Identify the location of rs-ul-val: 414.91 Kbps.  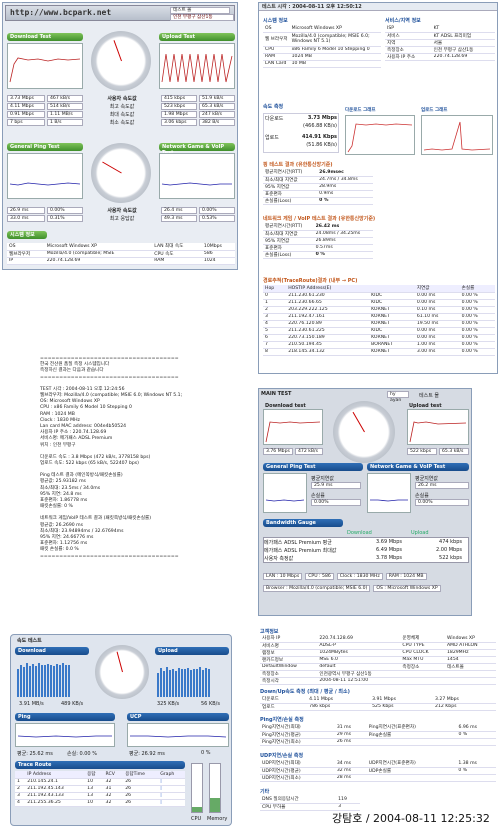
(319, 137).